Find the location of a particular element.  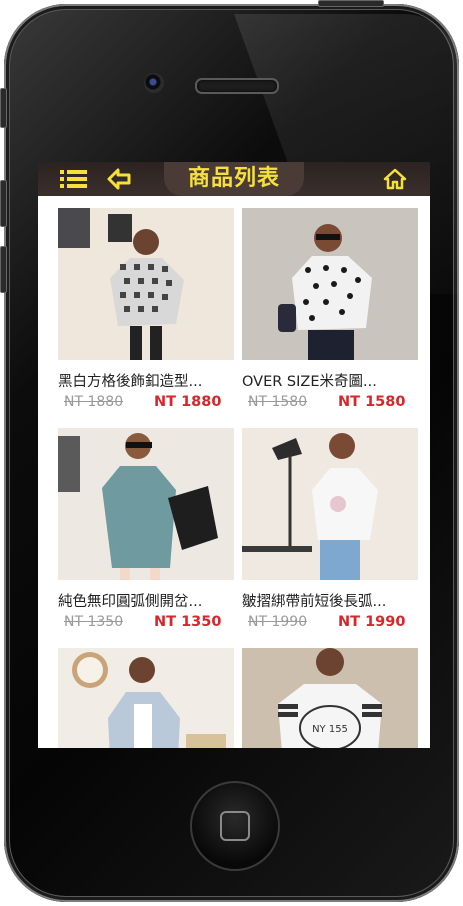

sale-price: NT 1990 is located at coordinates (372, 622).